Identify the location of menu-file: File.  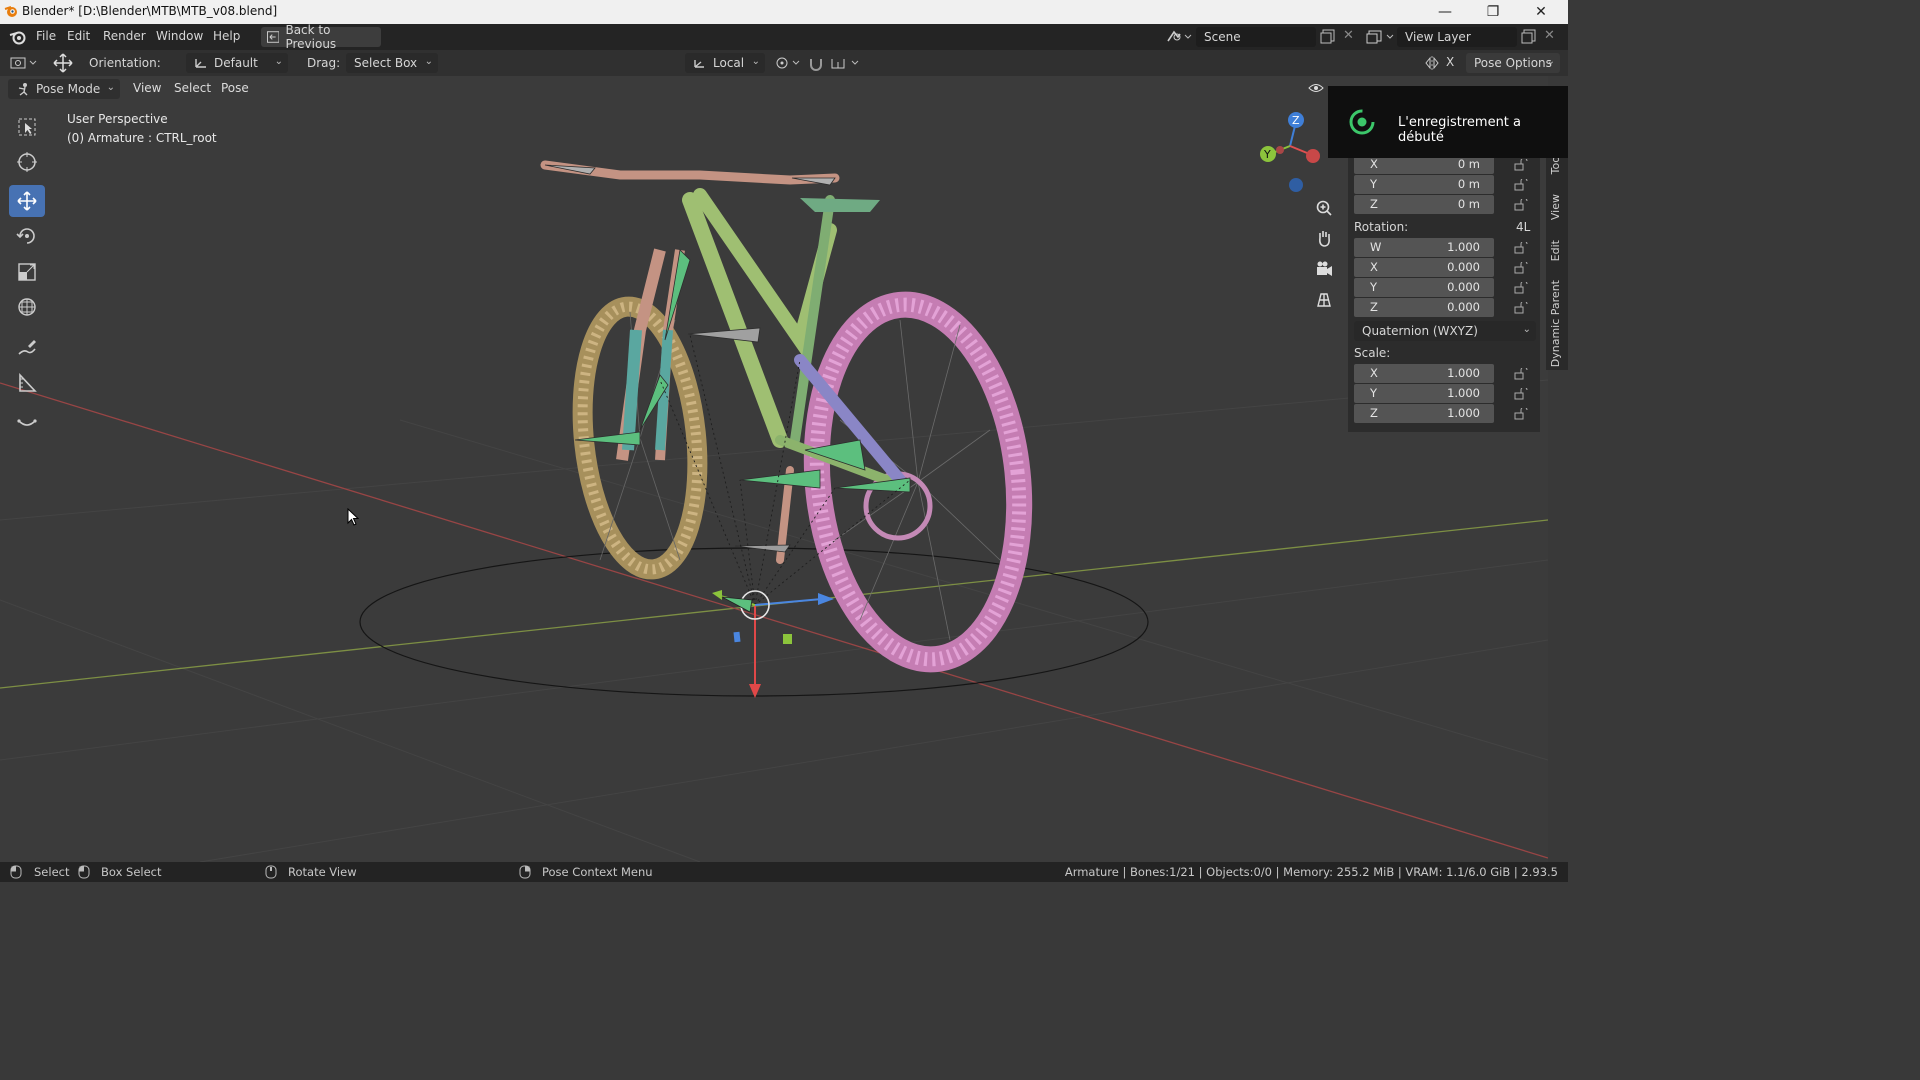
(46, 36).